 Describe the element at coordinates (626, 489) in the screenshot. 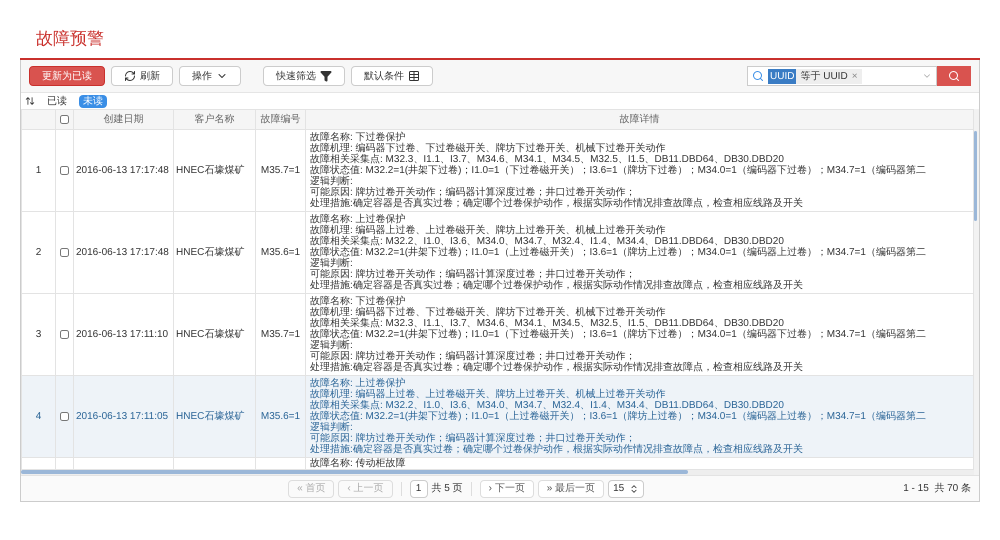

I see `page-size-select: 15` at that location.